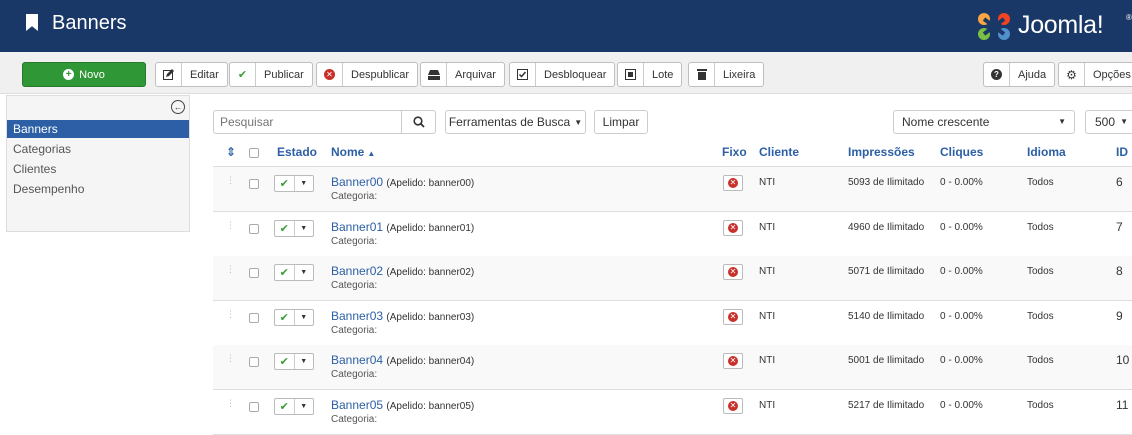 This screenshot has height=435, width=1132. I want to click on options-button: ⚙ Opções, so click(1095, 74).